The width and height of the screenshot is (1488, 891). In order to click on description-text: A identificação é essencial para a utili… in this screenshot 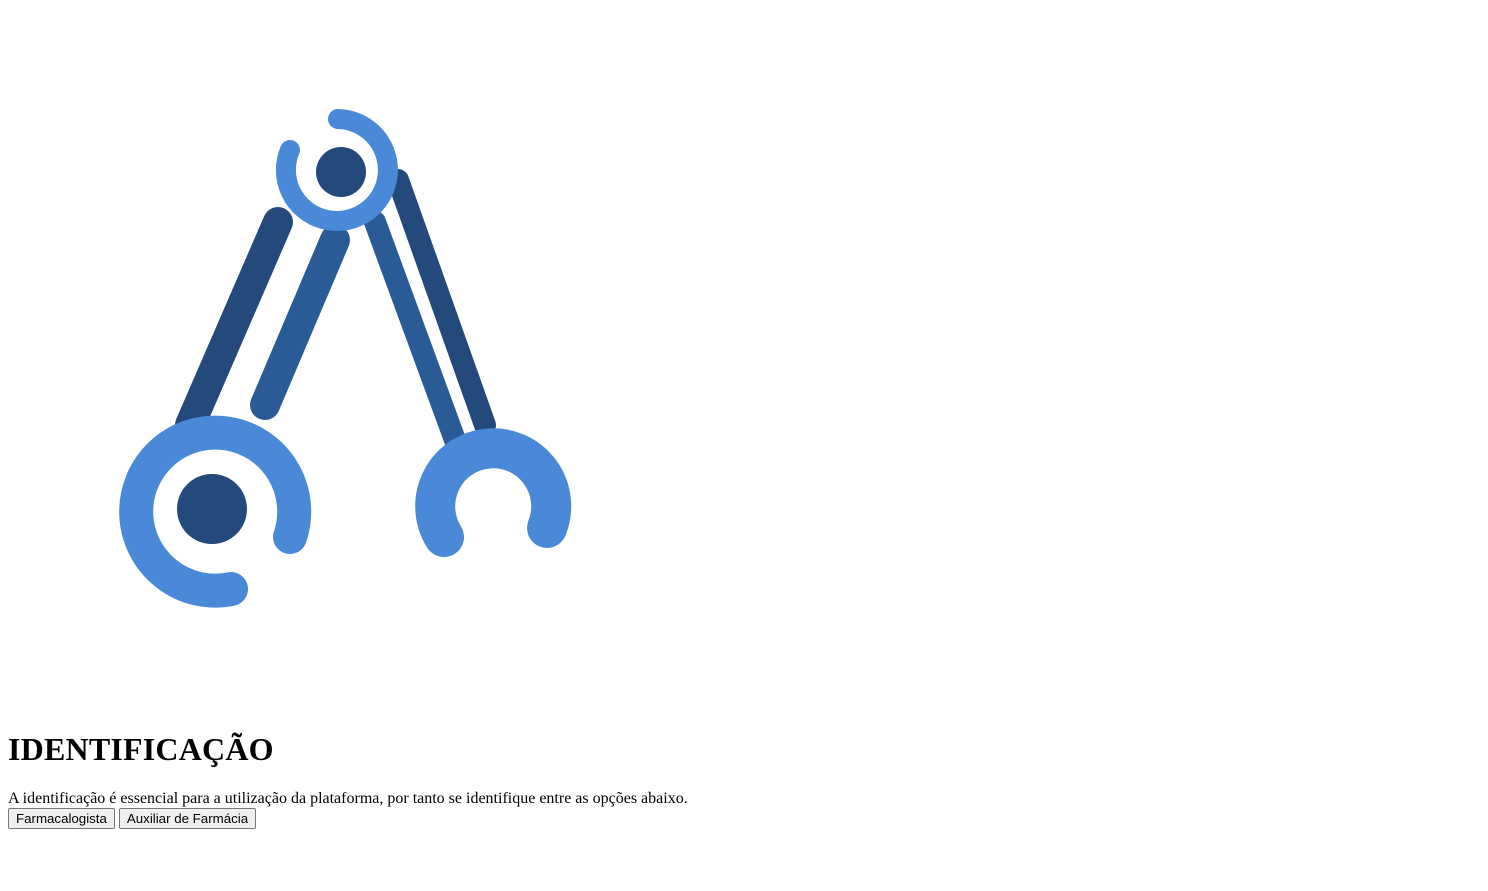, I will do `click(348, 798)`.